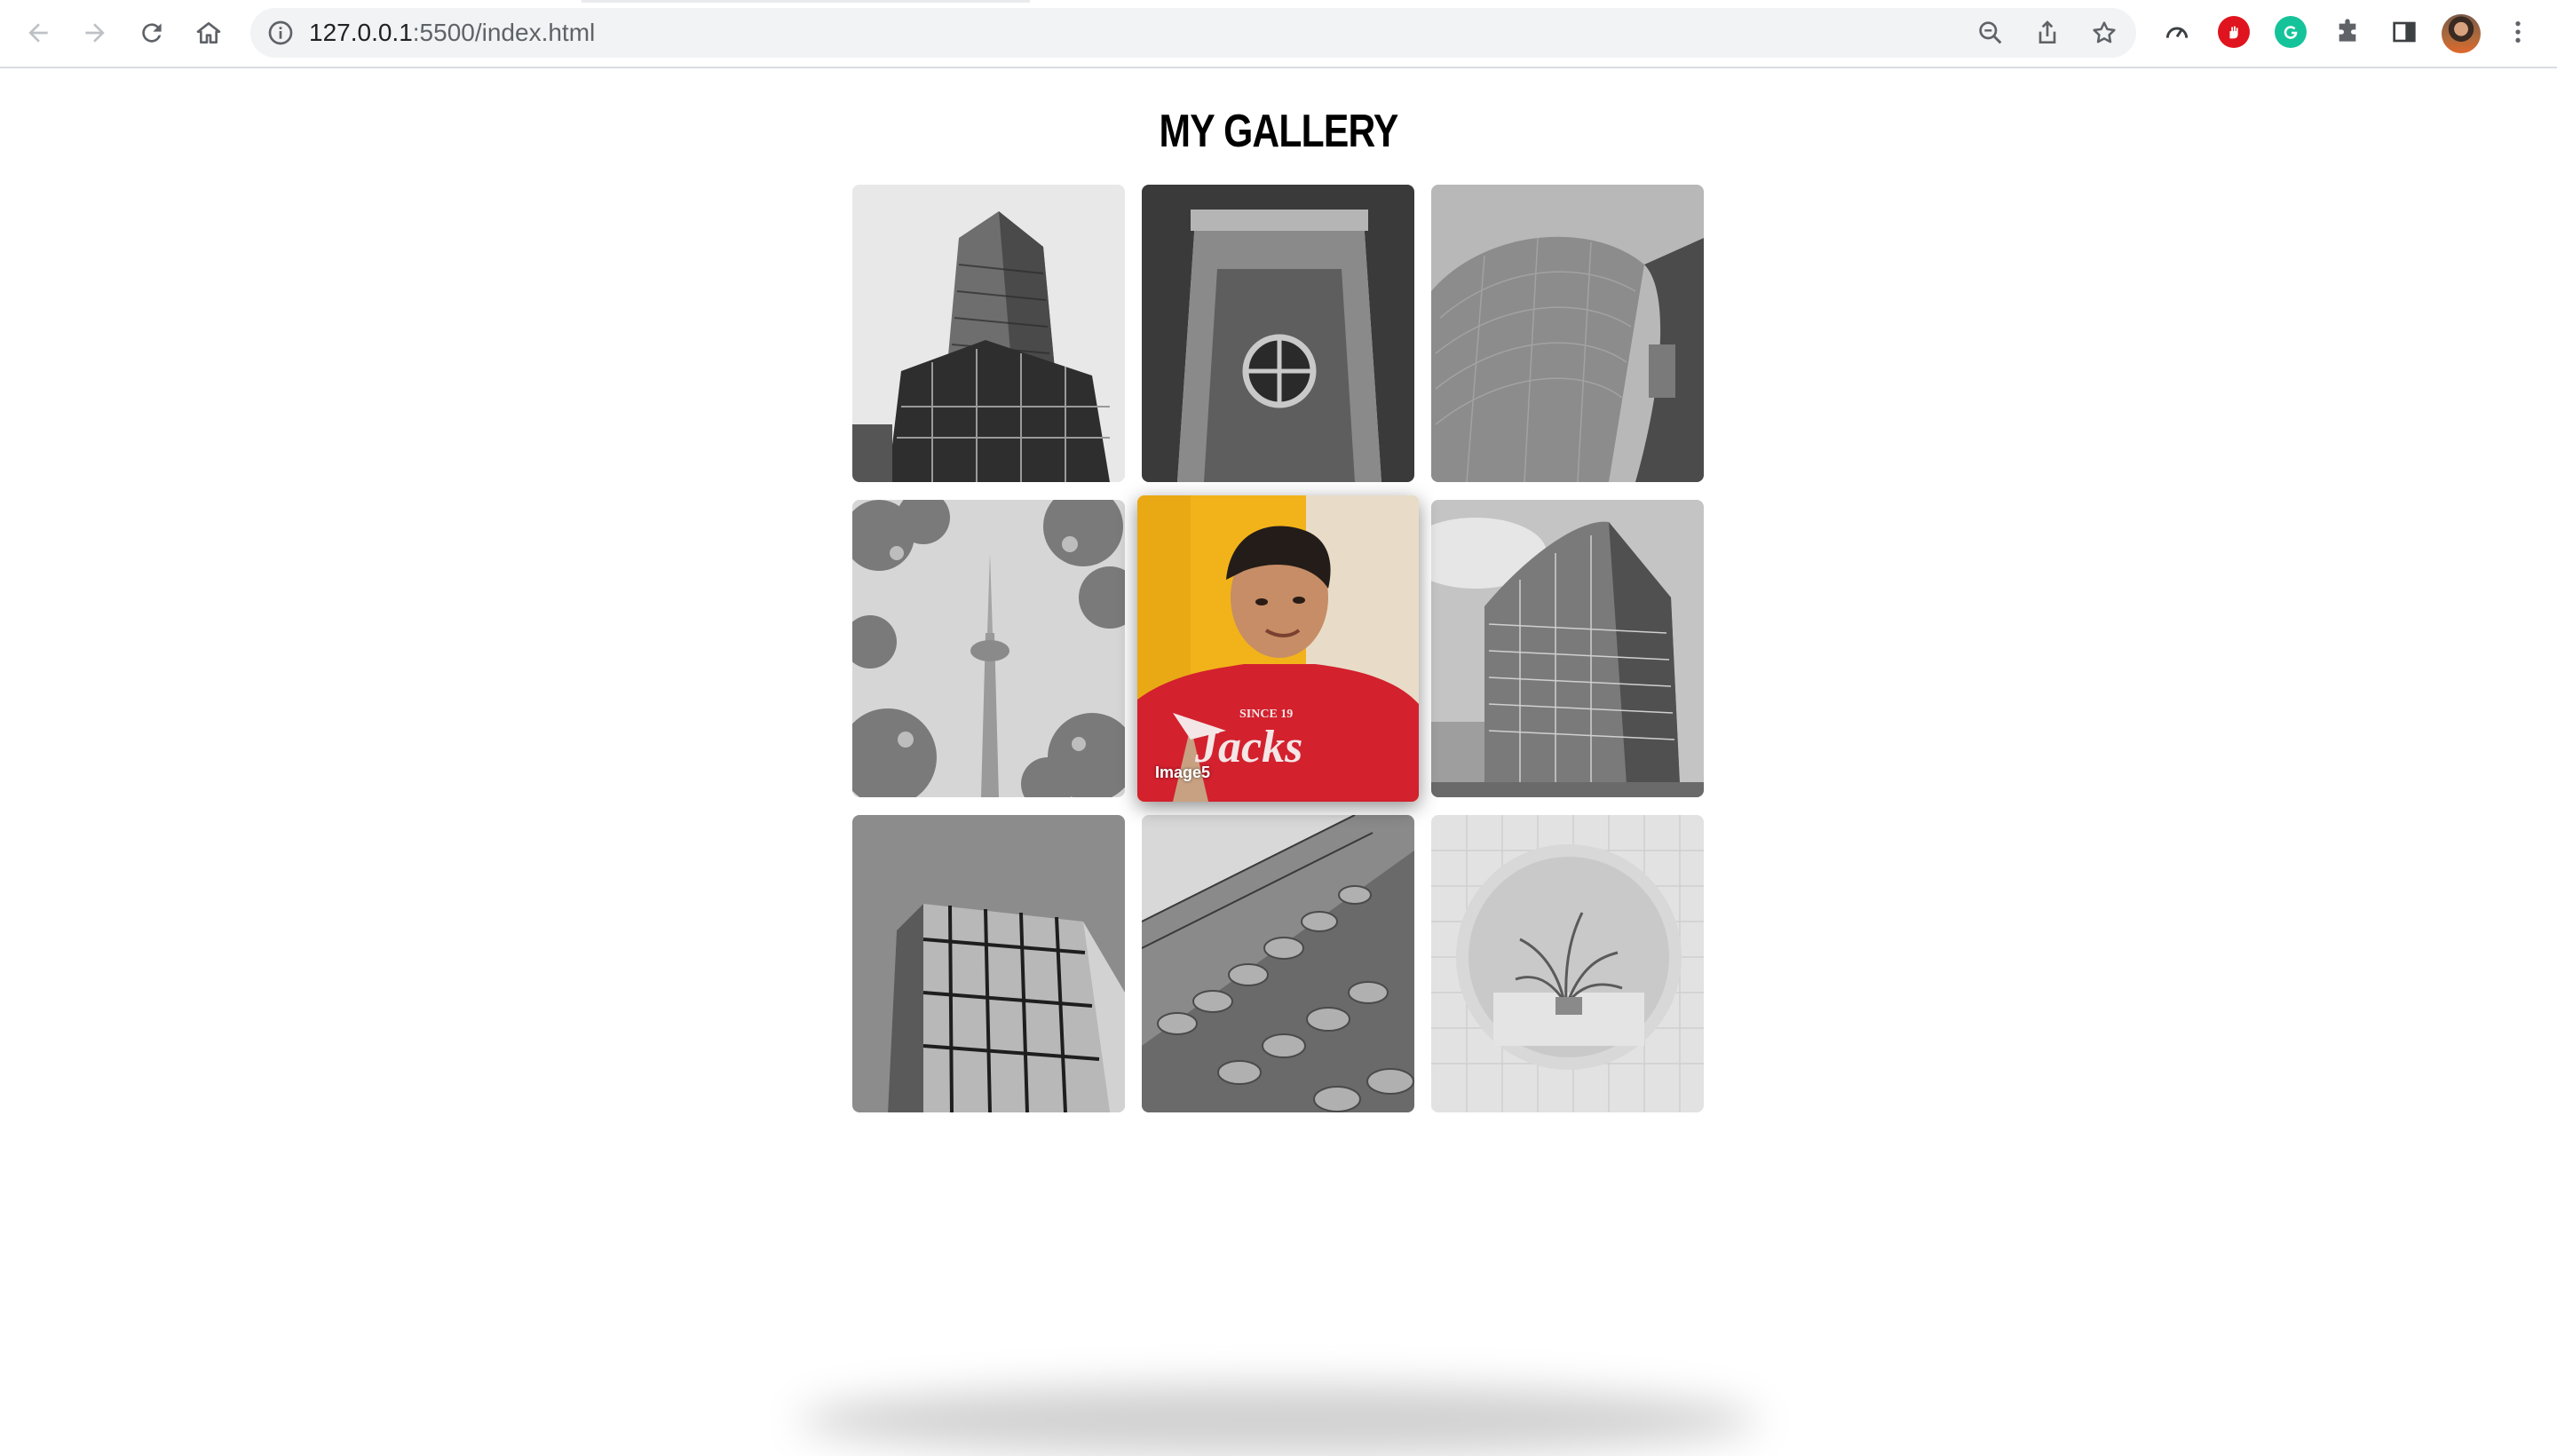 The image size is (2557, 1456). I want to click on portrait-image: SINCE 19 Jacks, so click(1278, 648).